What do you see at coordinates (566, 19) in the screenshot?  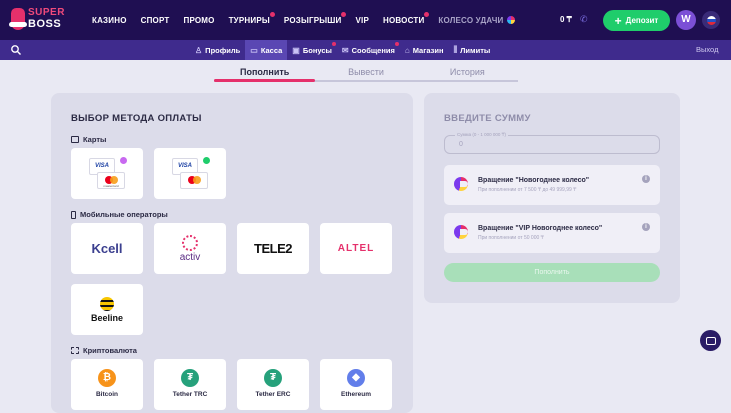 I see `balance: 0 ₸` at bounding box center [566, 19].